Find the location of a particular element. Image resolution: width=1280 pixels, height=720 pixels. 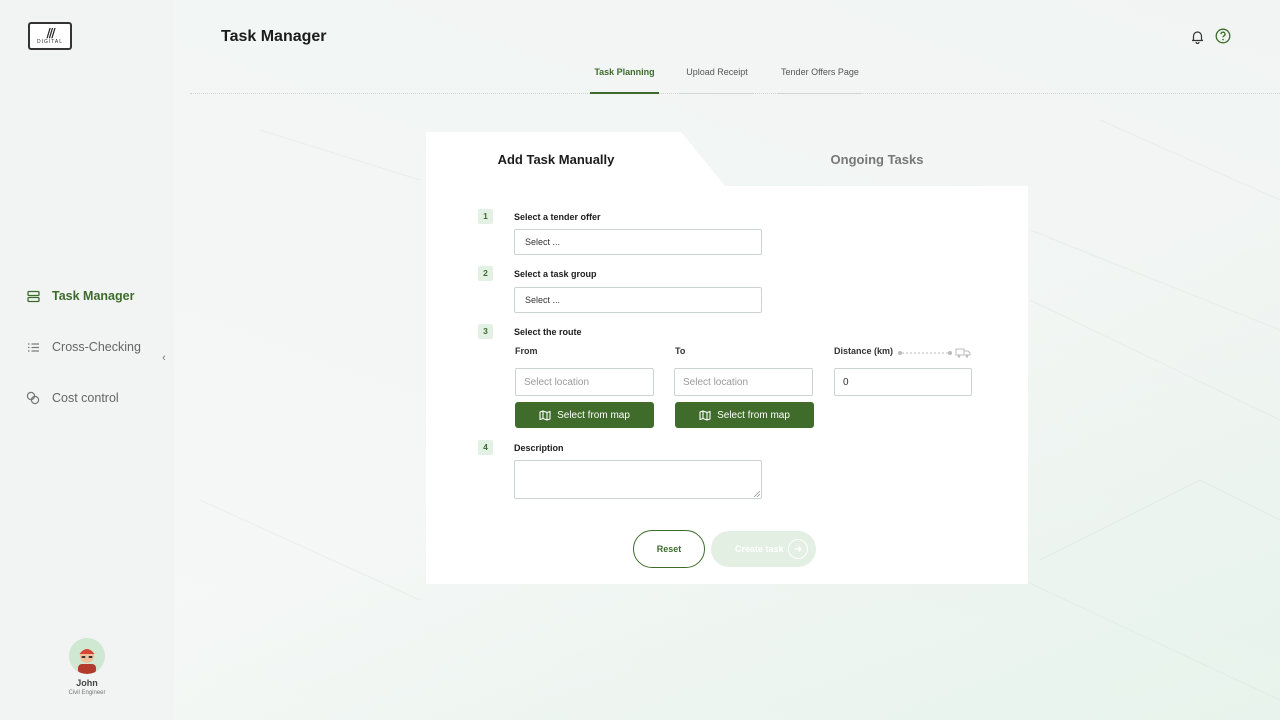

bell-icon is located at coordinates (1197, 36).